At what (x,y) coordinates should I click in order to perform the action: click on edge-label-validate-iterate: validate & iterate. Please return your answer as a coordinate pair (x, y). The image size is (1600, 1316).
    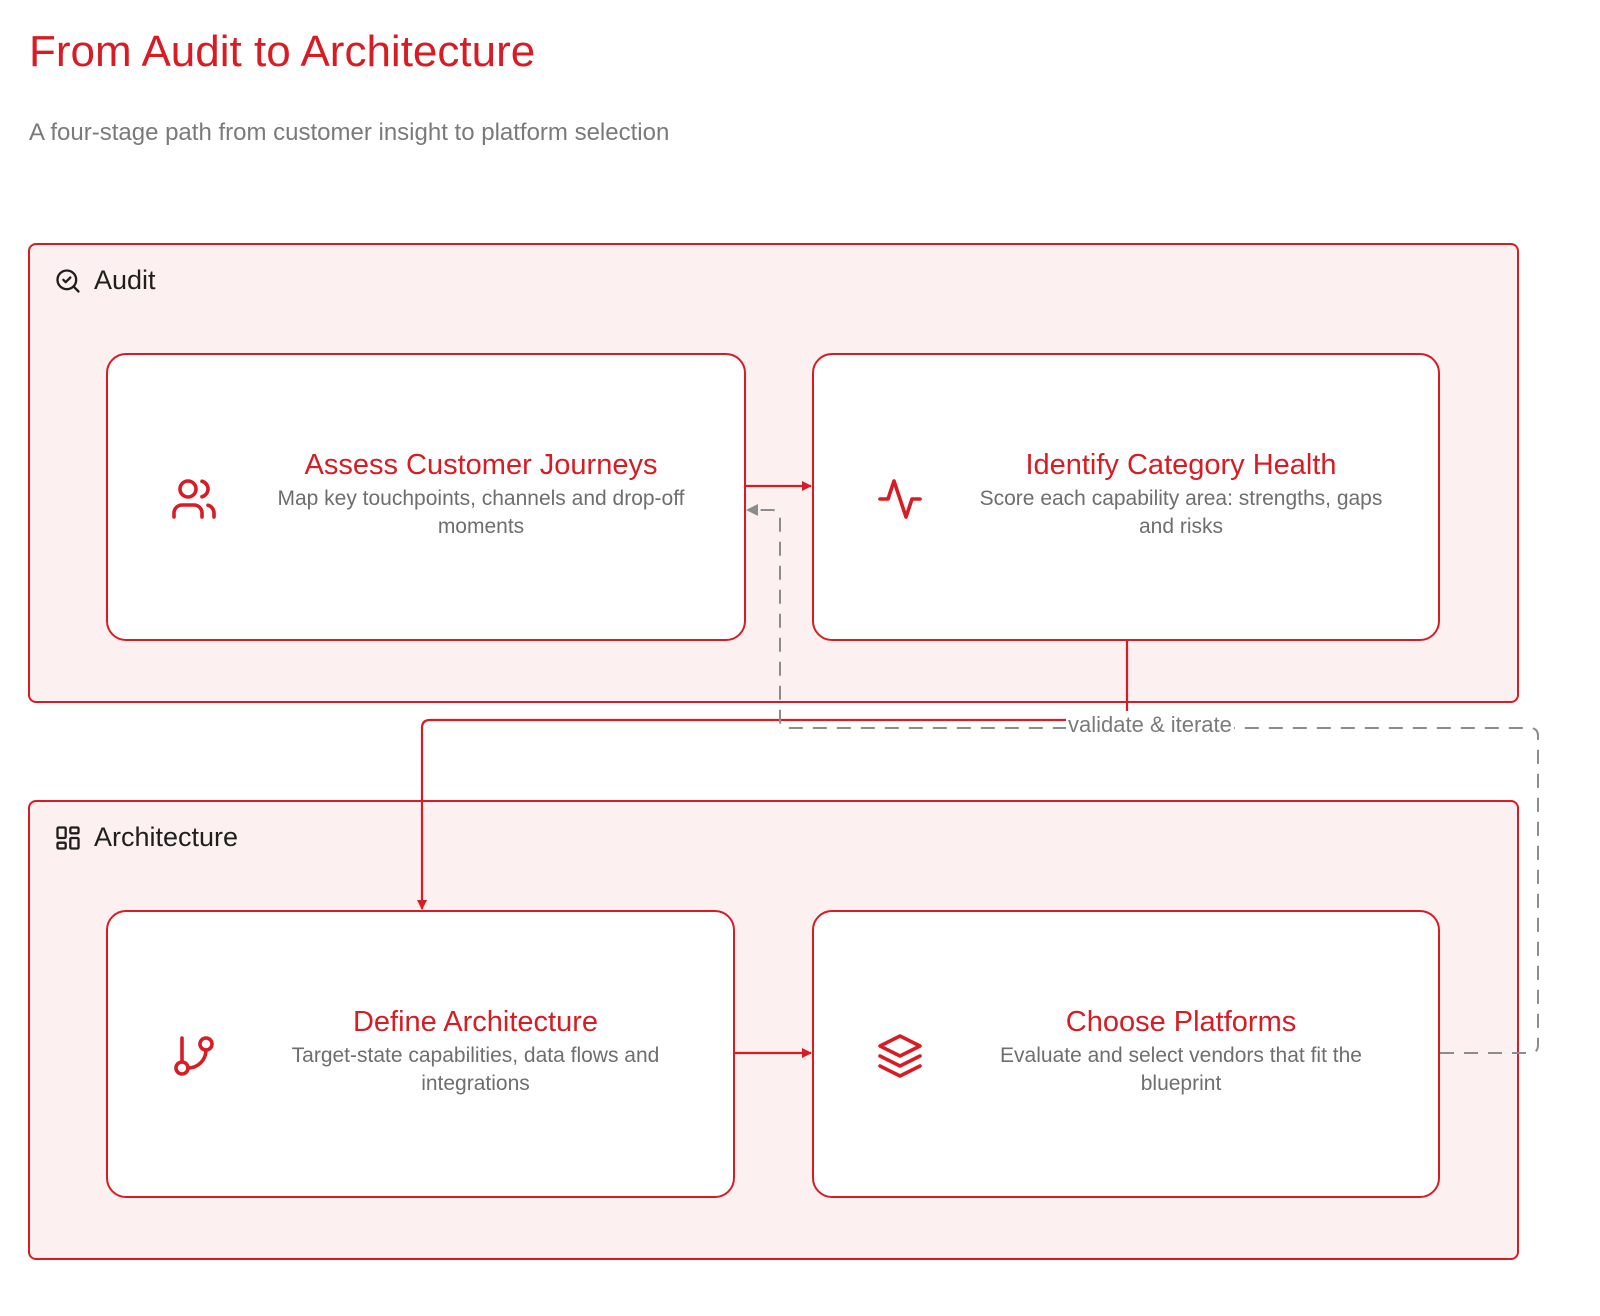
    Looking at the image, I should click on (1150, 725).